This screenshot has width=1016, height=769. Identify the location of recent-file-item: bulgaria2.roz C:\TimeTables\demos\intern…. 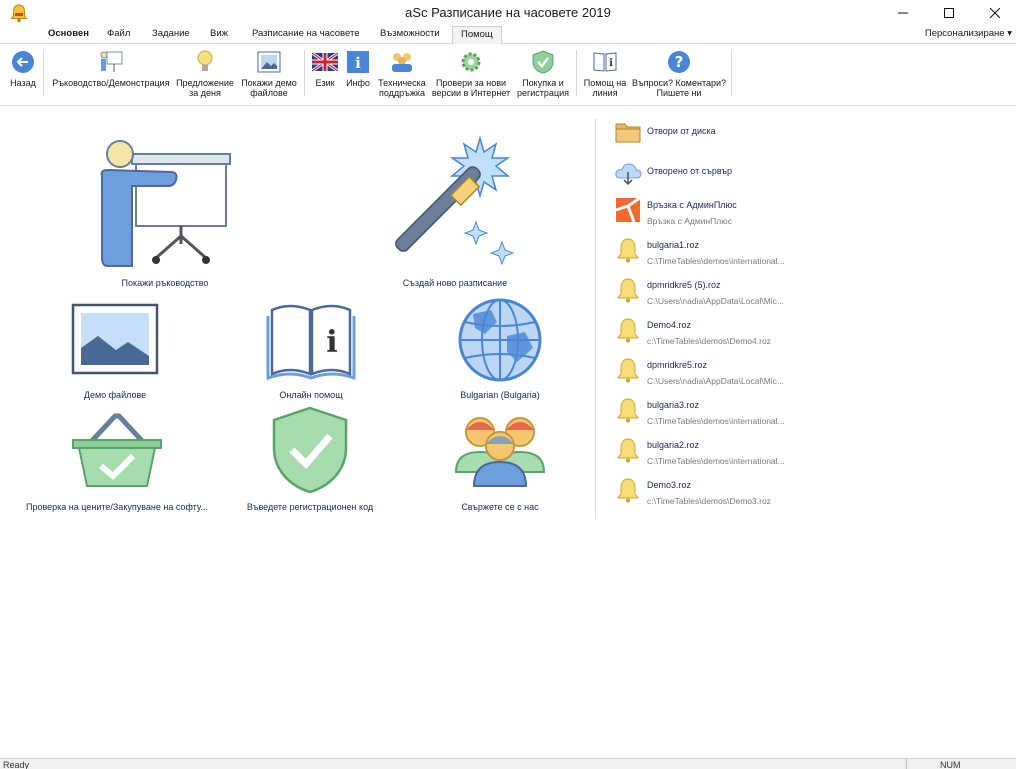
(714, 454).